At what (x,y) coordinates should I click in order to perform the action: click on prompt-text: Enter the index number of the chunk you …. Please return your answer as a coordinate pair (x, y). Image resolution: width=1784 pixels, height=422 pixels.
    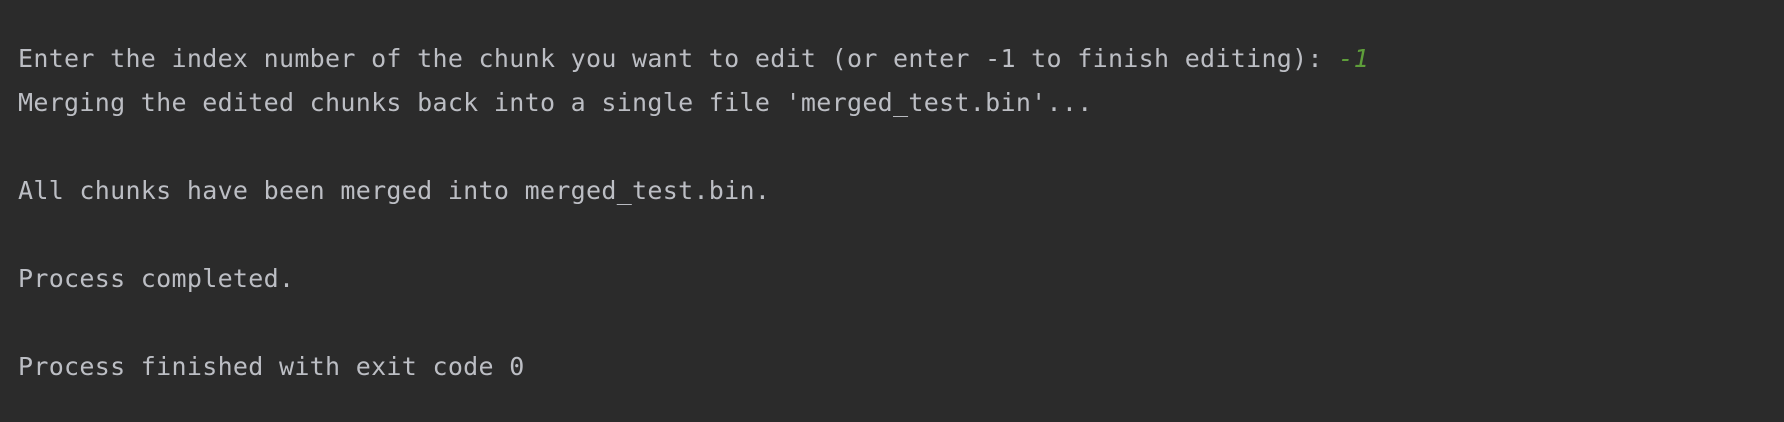
    Looking at the image, I should click on (678, 58).